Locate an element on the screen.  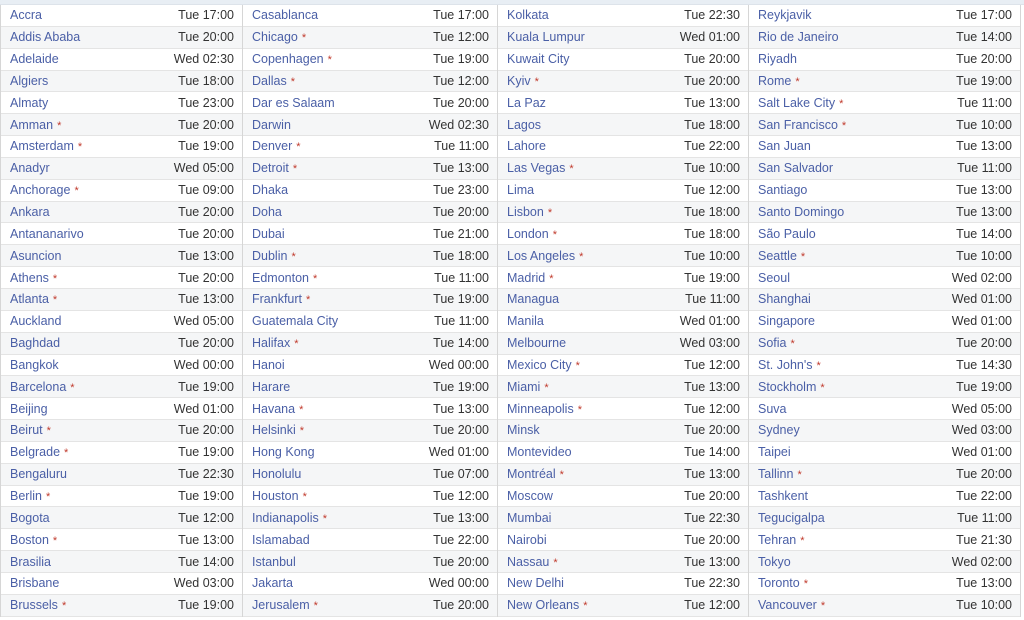
city-link: Detroit is located at coordinates (270, 168).